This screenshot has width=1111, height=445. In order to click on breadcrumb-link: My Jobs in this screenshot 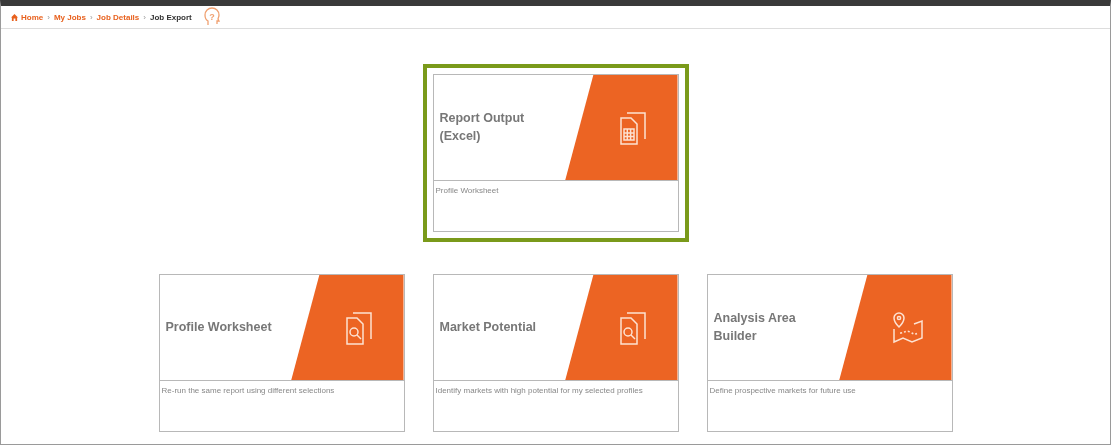, I will do `click(69, 17)`.